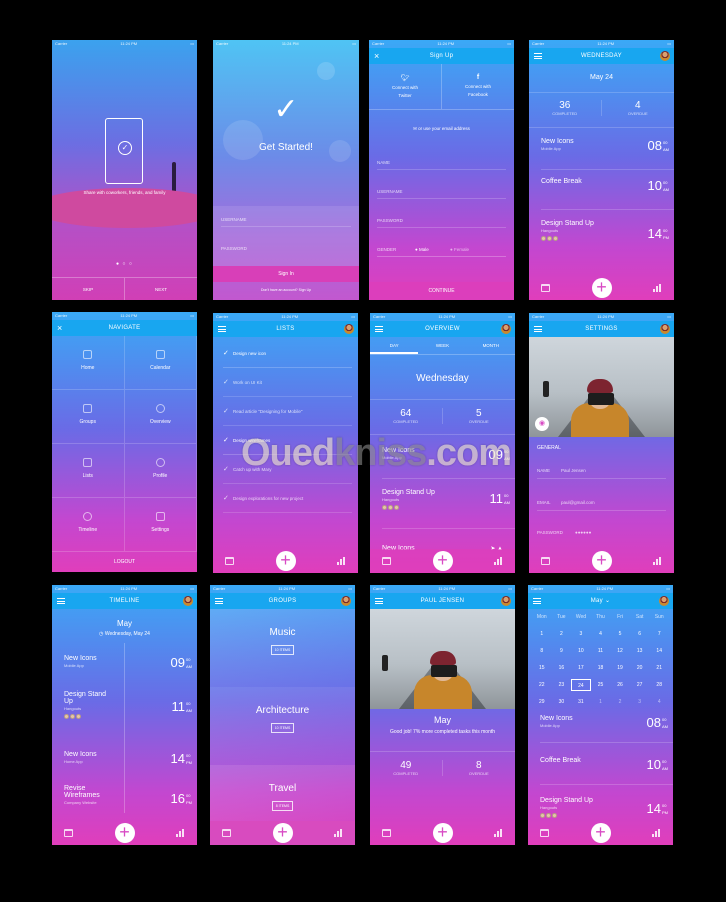  Describe the element at coordinates (640, 668) in the screenshot. I see `calendar-day: 20` at that location.